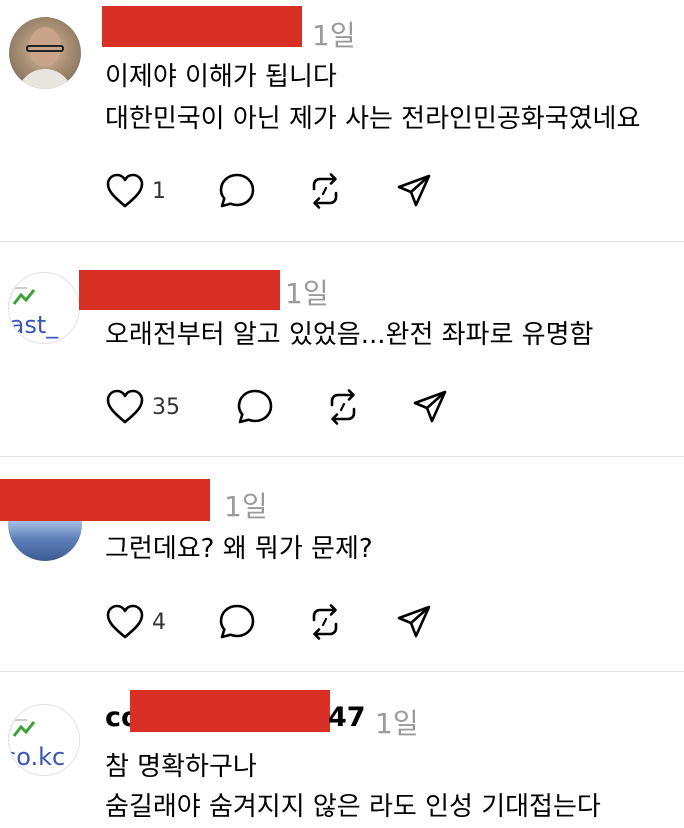 The height and width of the screenshot is (828, 684). What do you see at coordinates (33, 325) in the screenshot?
I see `avatar-alt-text: last_` at bounding box center [33, 325].